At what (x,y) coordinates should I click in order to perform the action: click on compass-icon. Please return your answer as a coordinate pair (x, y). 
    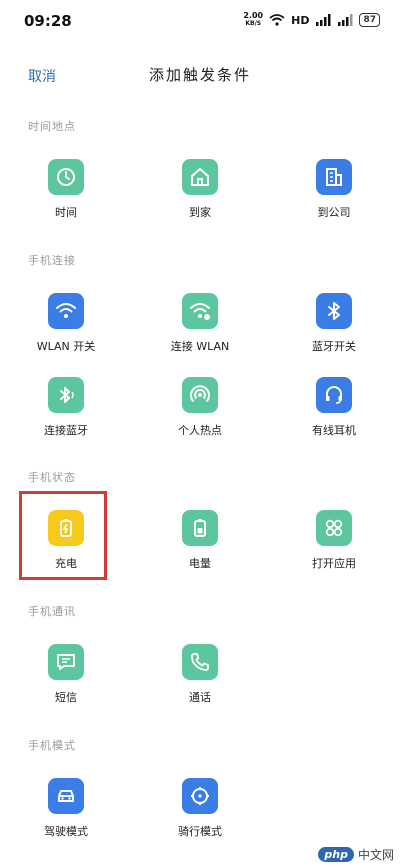
    Looking at the image, I should click on (200, 796).